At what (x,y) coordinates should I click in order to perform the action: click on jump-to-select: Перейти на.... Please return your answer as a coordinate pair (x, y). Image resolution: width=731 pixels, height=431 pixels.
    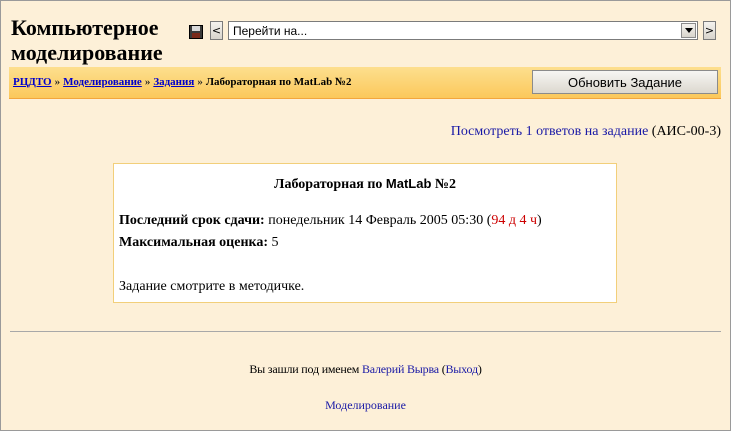
    Looking at the image, I should click on (463, 30).